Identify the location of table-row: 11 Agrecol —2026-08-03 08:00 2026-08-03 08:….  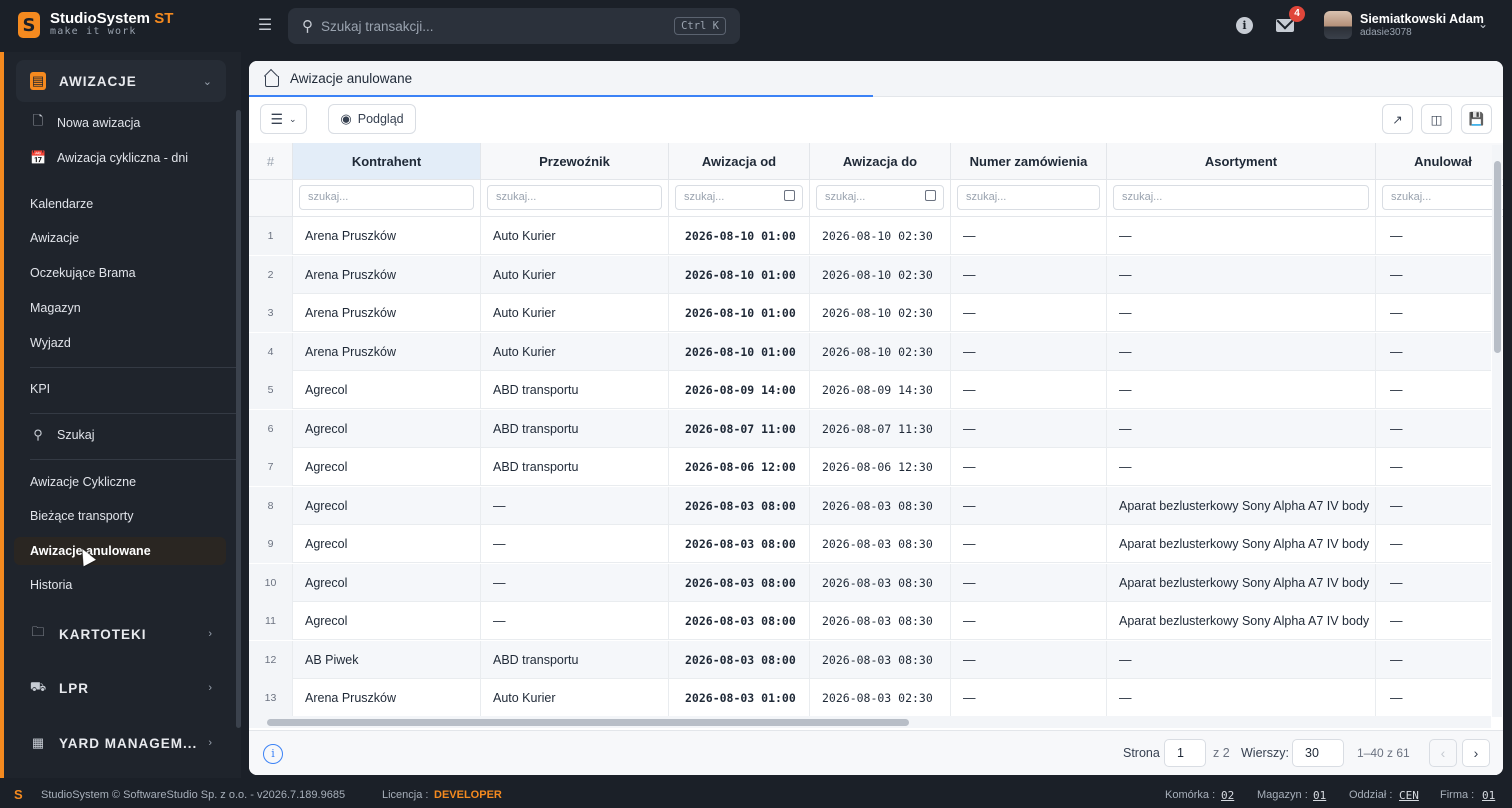
(870, 621).